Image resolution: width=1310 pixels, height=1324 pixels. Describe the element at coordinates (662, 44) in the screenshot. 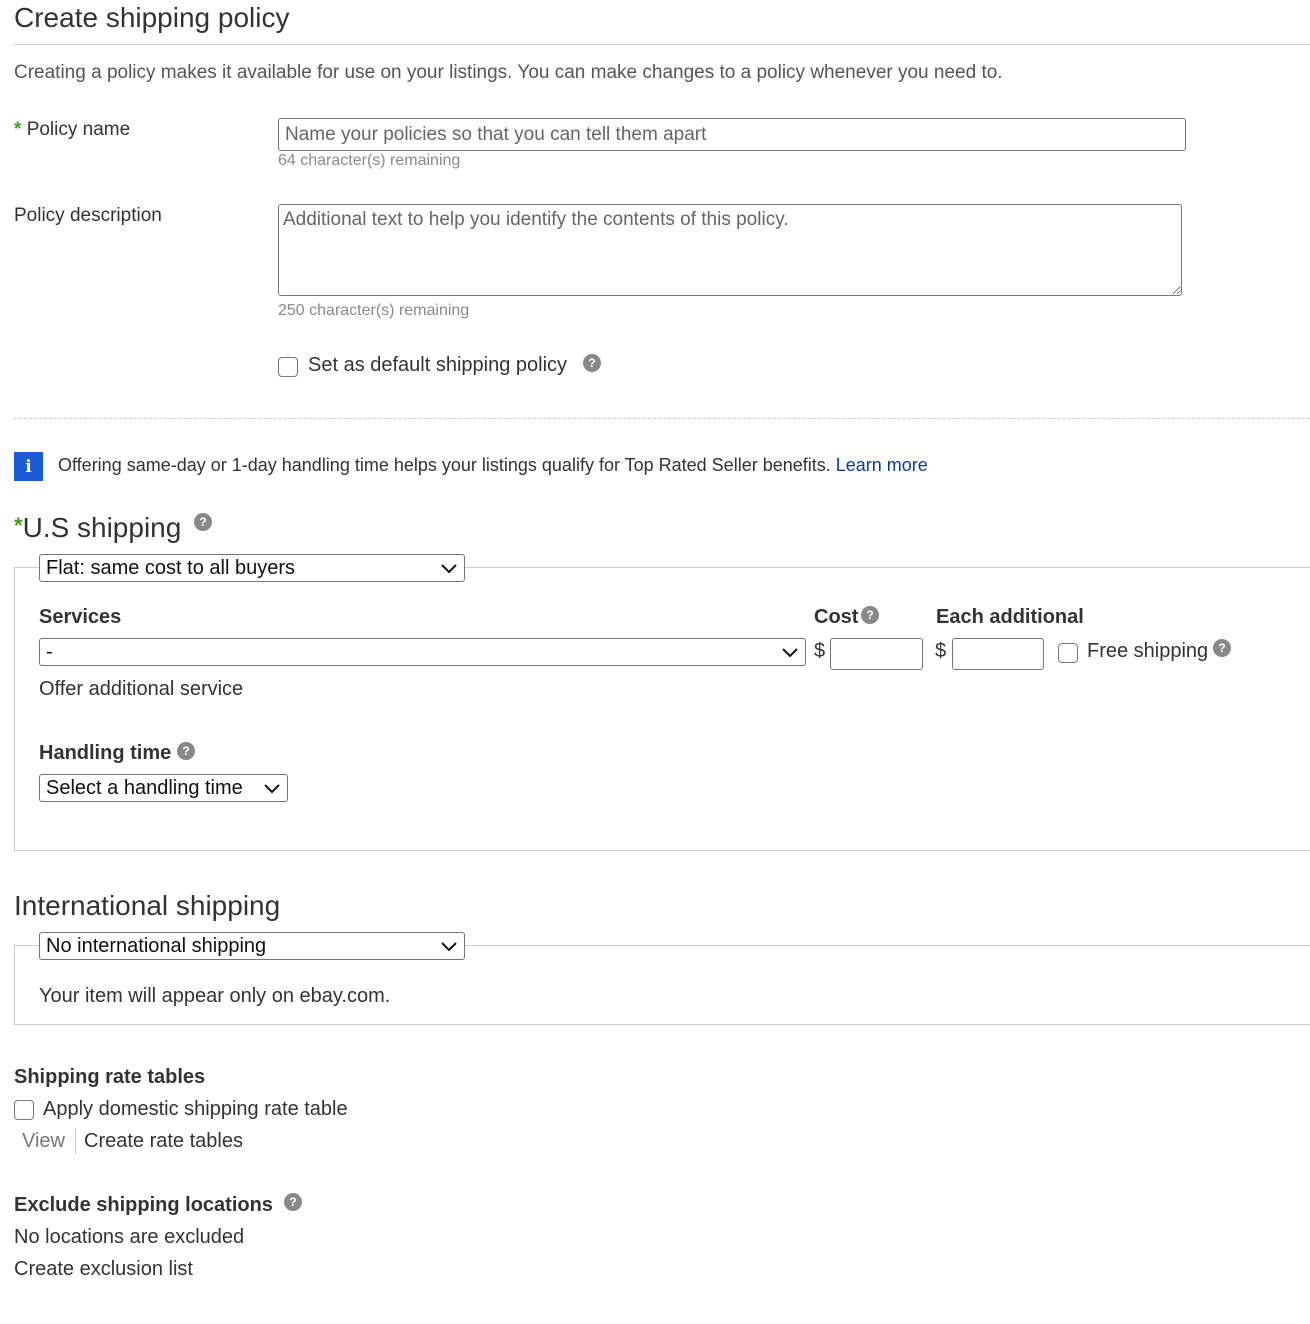

I see `title-divider` at that location.